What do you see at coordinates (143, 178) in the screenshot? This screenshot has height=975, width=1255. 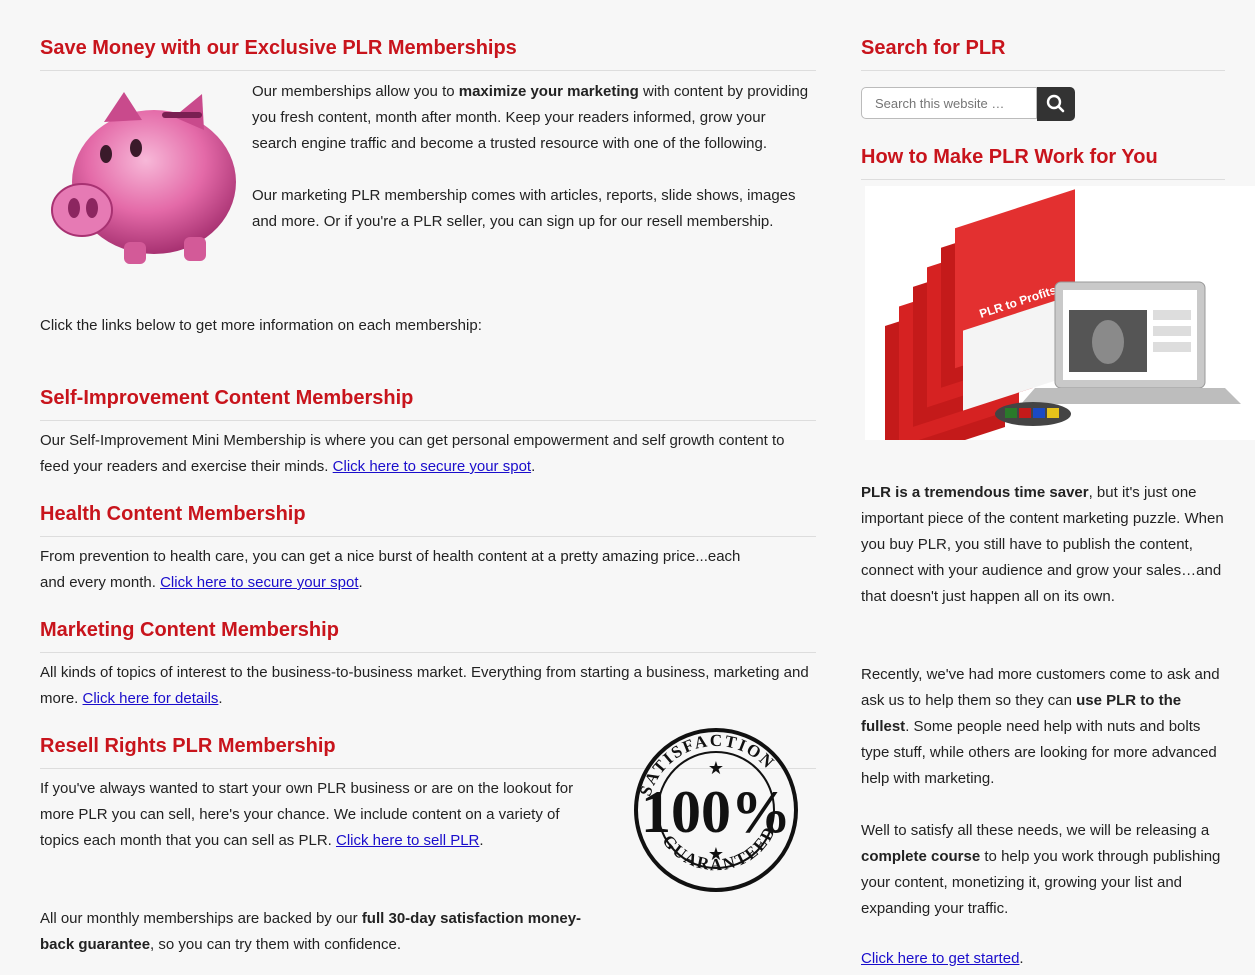 I see `piggy-bank-image` at bounding box center [143, 178].